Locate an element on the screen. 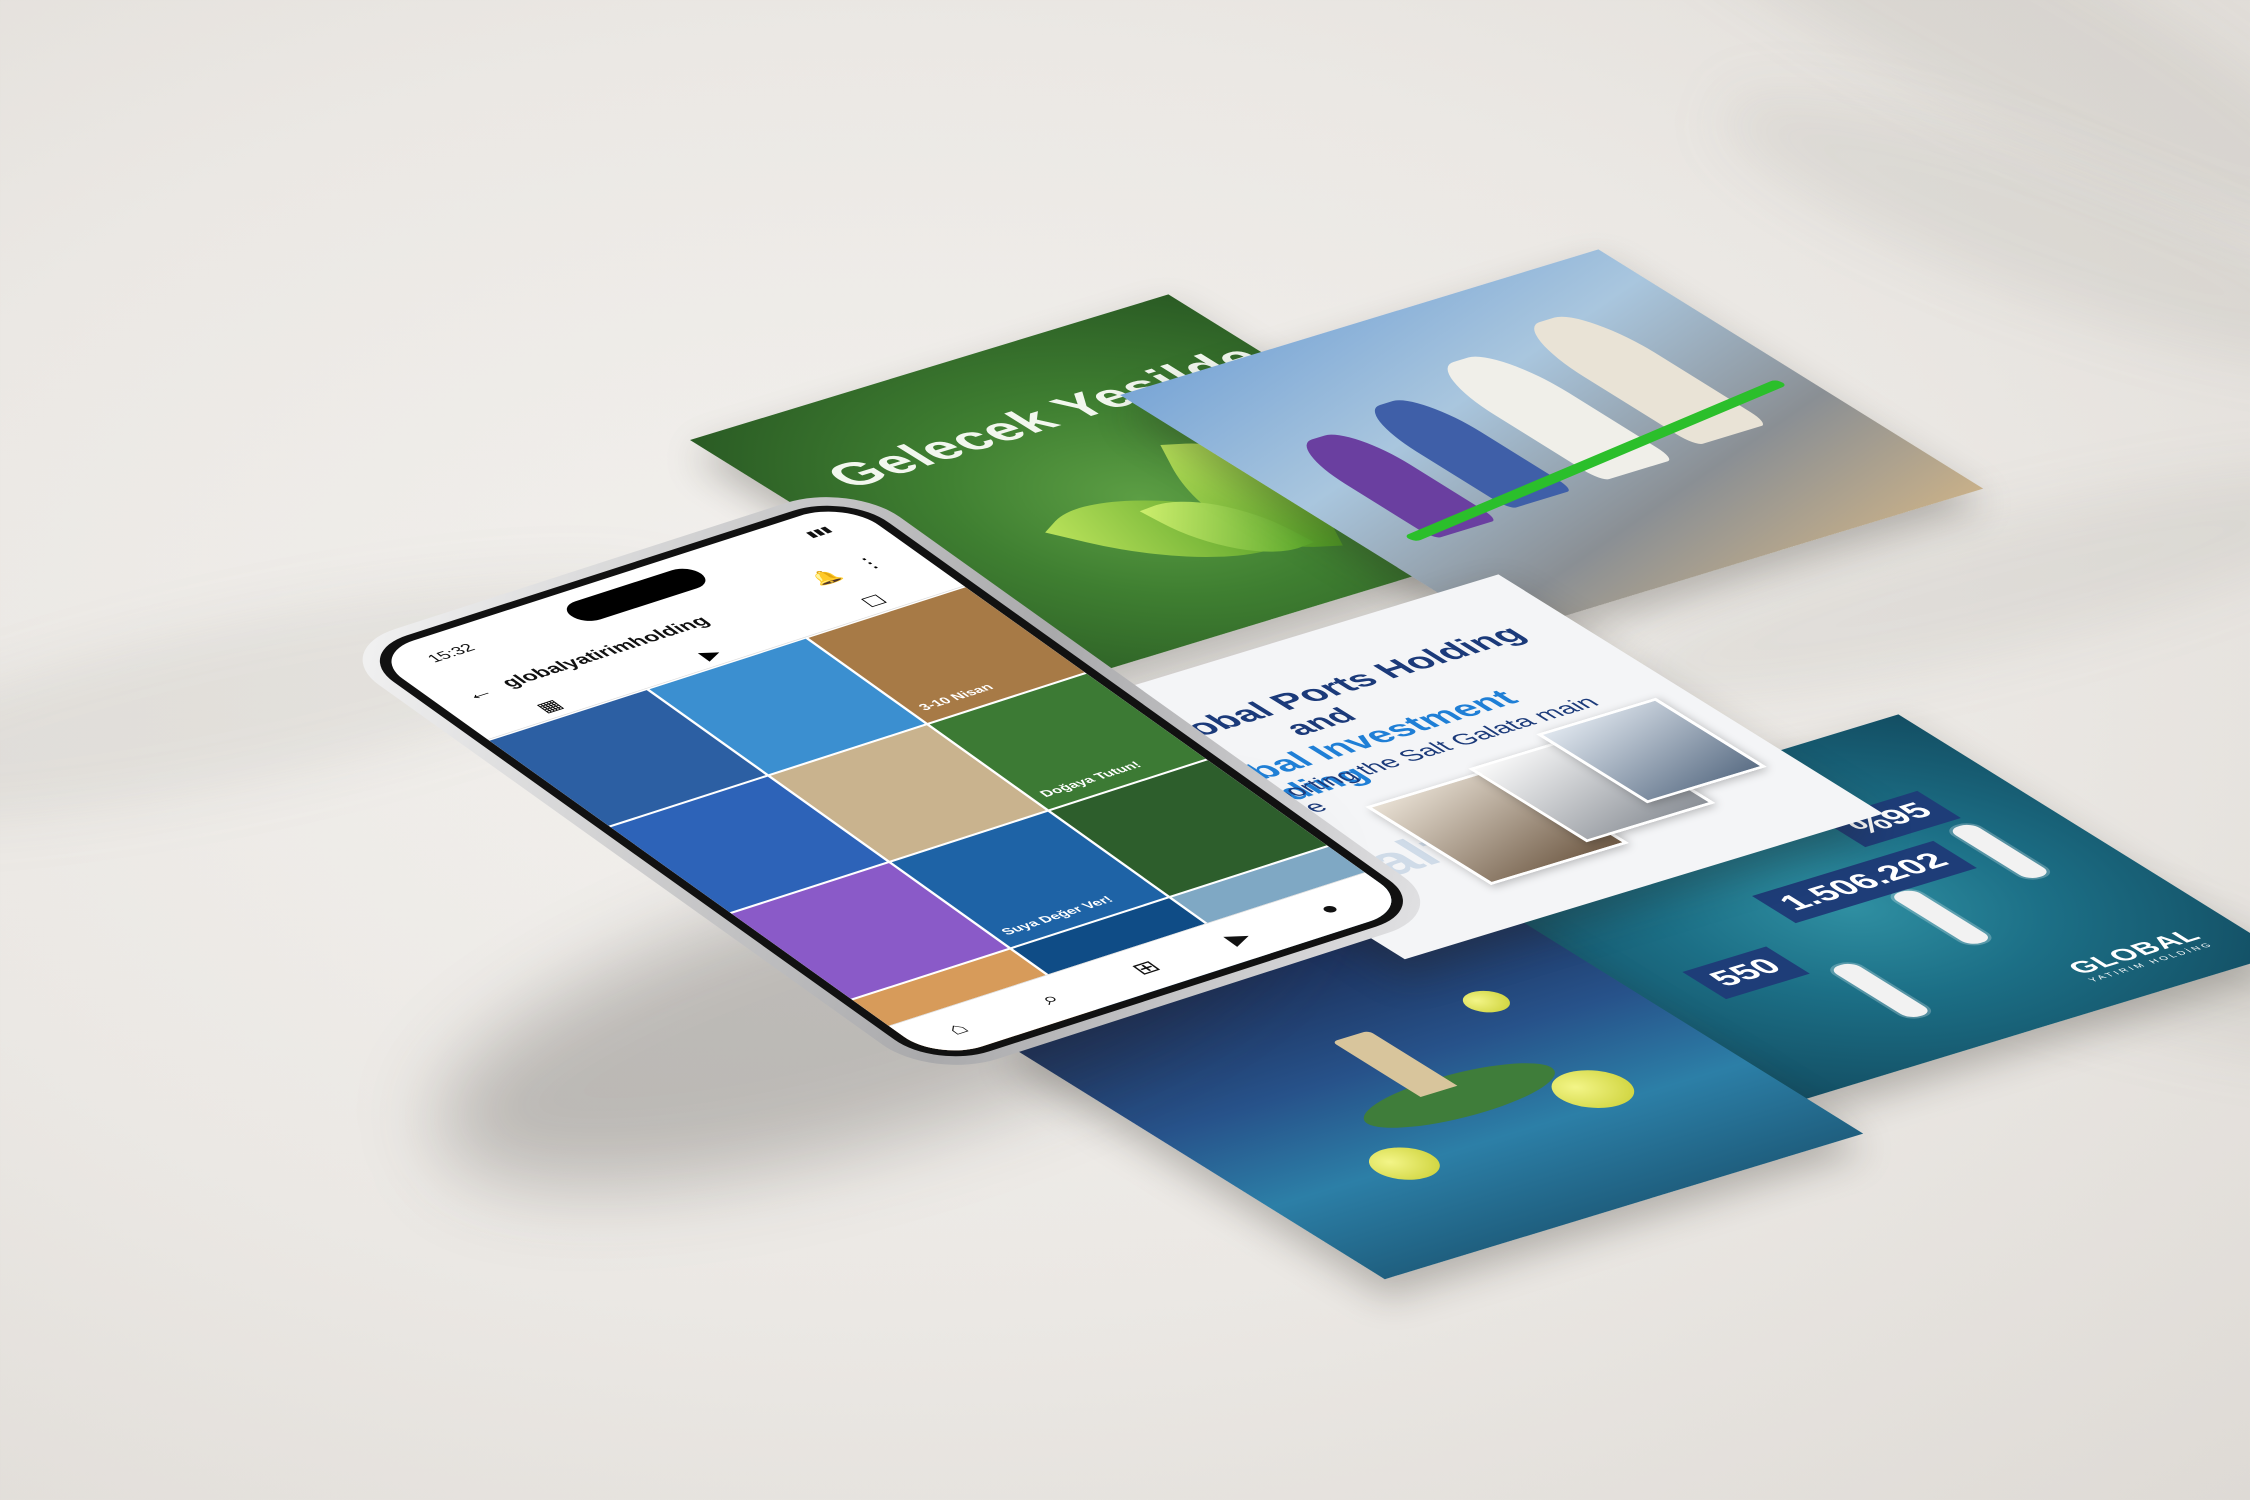 This screenshot has height=1500, width=2250. grid-icon: ▦ is located at coordinates (550, 706).